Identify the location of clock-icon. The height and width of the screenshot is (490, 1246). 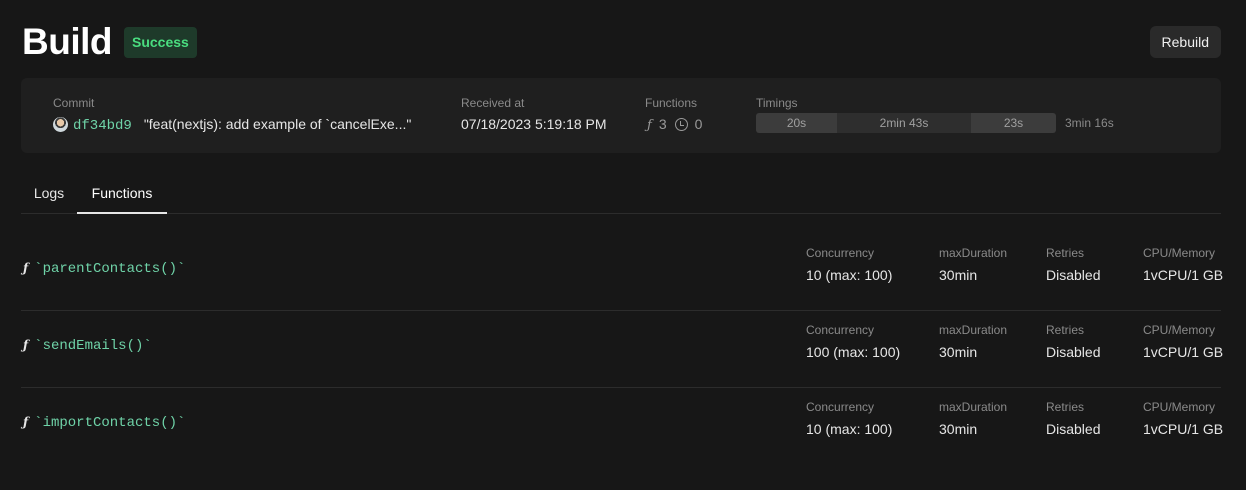
(681, 124).